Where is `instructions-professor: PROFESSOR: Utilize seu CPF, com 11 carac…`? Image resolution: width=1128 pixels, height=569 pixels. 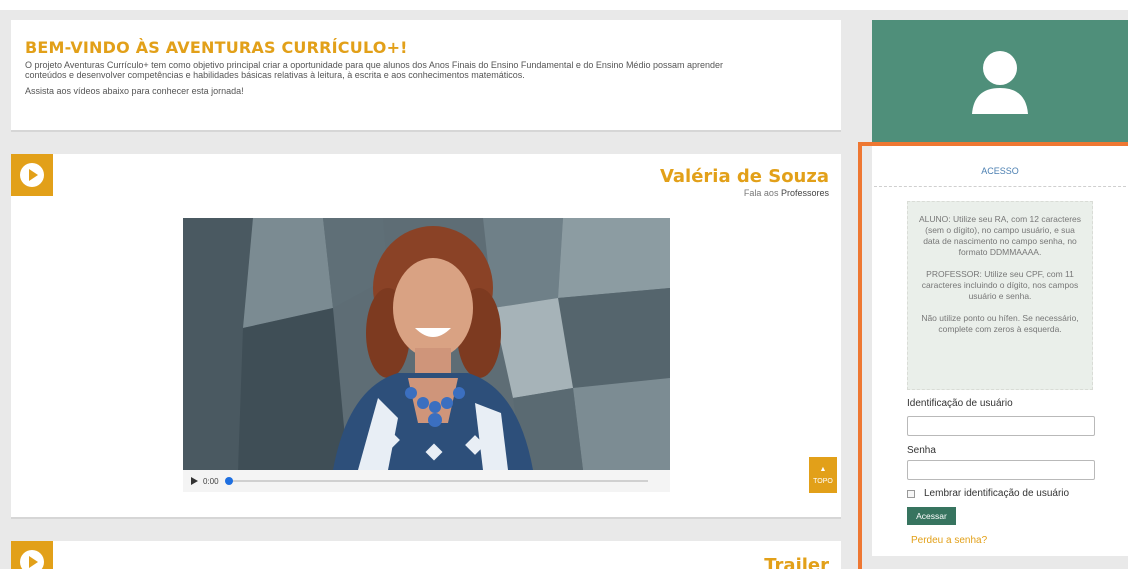 instructions-professor: PROFESSOR: Utilize seu CPF, com 11 carac… is located at coordinates (1000, 285).